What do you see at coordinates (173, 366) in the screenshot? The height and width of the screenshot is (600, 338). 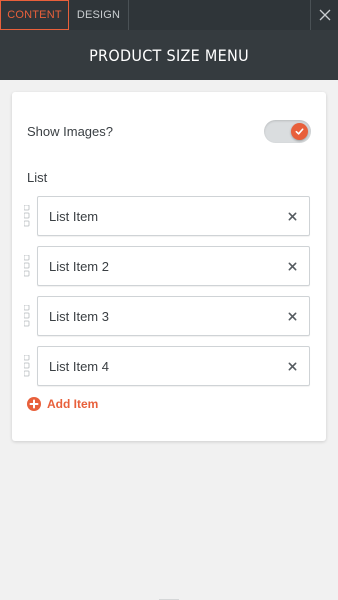 I see `list-item-field: List Item 4` at bounding box center [173, 366].